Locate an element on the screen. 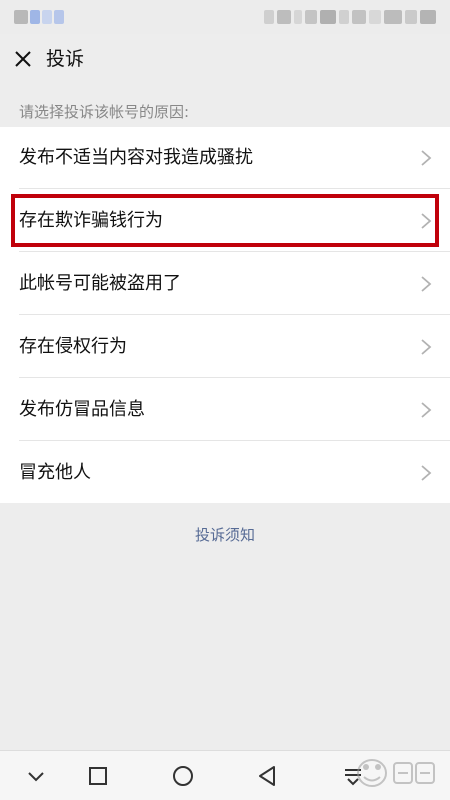 This screenshot has height=800, width=450. reason-item-stolen: 此帐号可能被盗用了 is located at coordinates (225, 284).